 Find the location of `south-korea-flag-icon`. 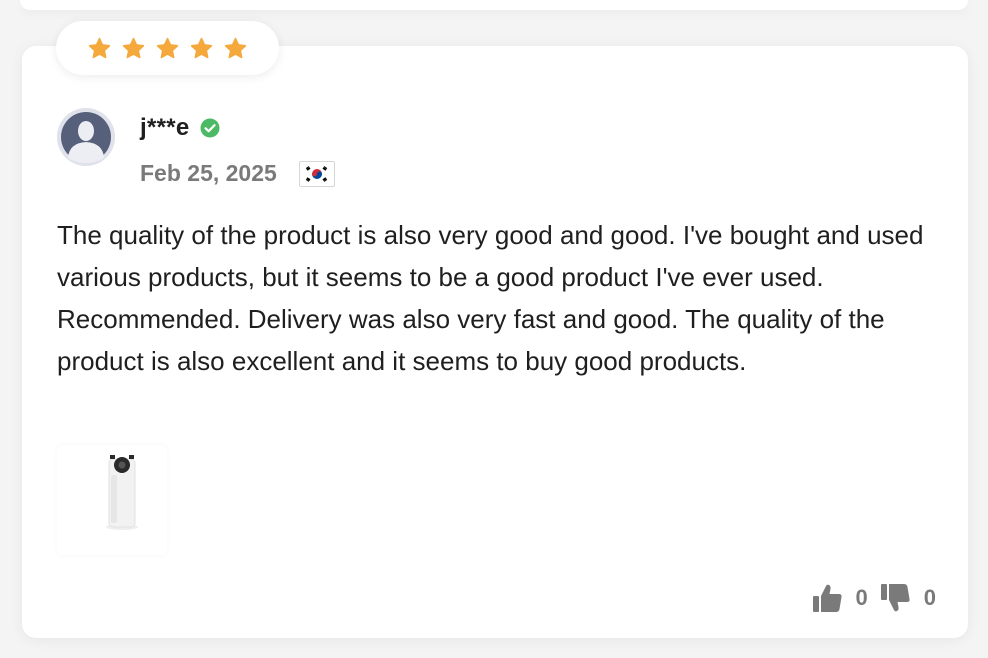

south-korea-flag-icon is located at coordinates (316, 173).